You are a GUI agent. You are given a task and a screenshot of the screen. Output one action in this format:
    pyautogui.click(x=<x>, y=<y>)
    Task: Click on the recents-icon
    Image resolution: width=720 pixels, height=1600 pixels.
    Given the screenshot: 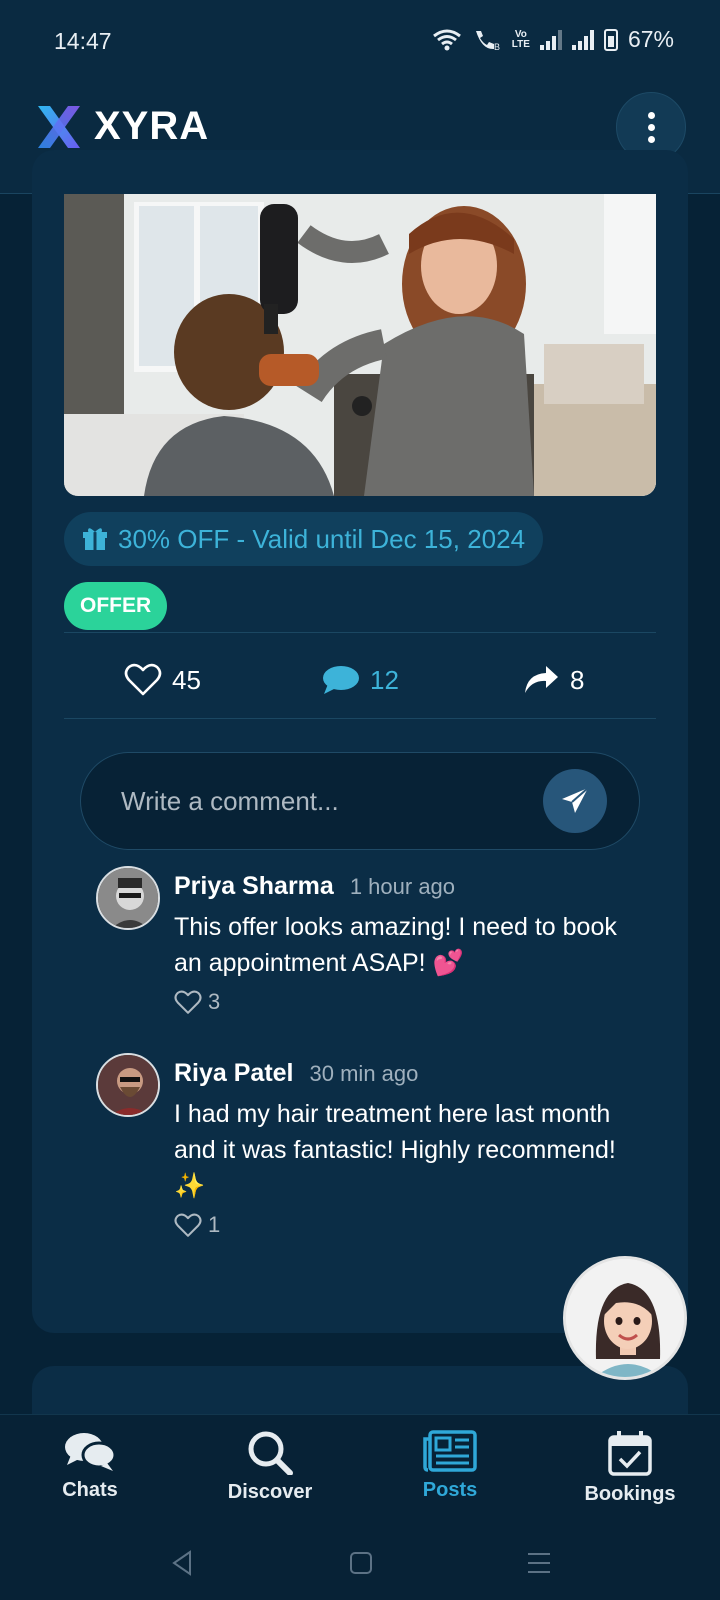 What is the action you would take?
    pyautogui.click(x=539, y=1563)
    